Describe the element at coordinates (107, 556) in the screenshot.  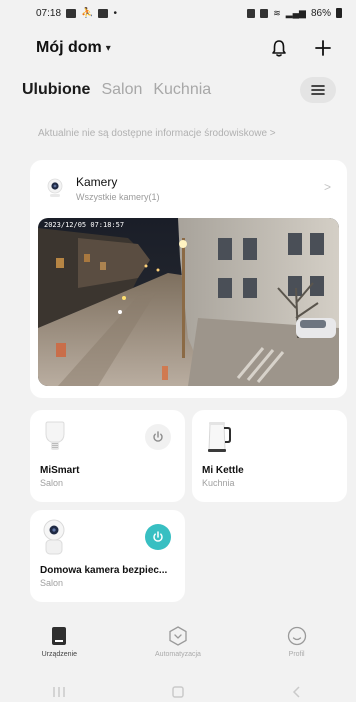
I see `device-card-home-camera: Domowa kamera bezpiec... Salon` at that location.